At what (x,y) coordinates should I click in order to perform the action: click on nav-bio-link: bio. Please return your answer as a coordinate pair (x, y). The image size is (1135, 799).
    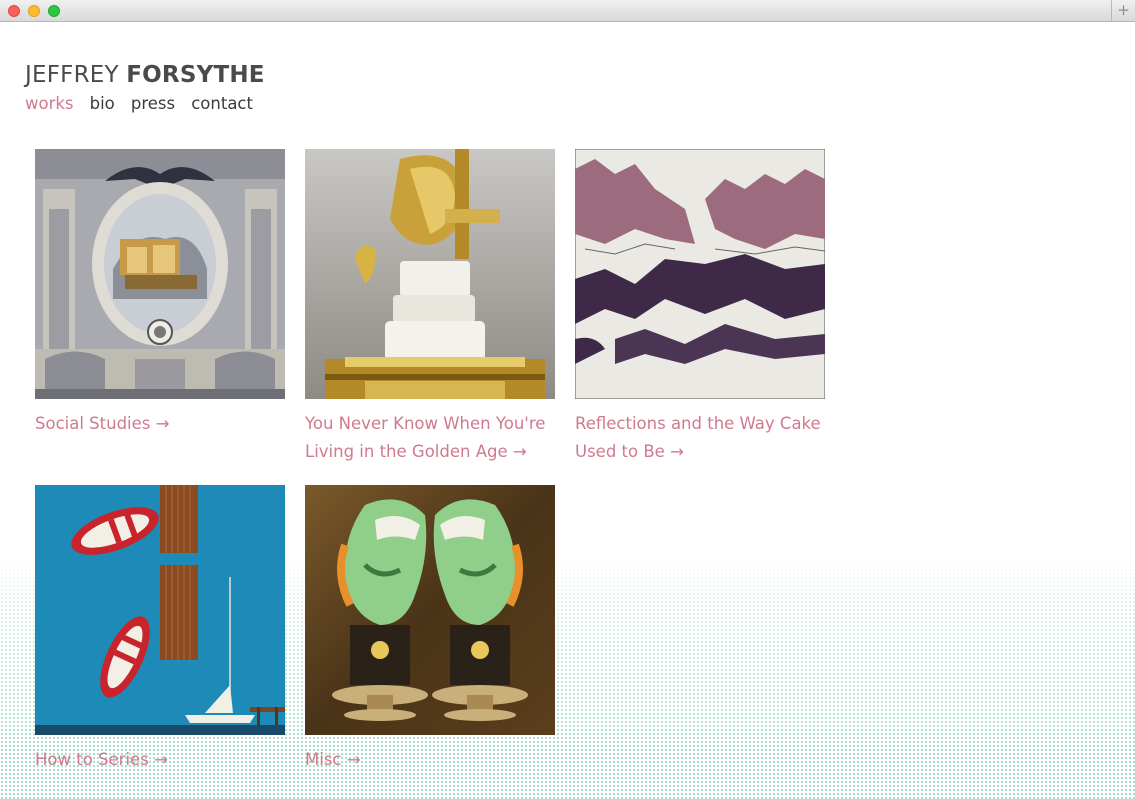
    Looking at the image, I should click on (102, 103).